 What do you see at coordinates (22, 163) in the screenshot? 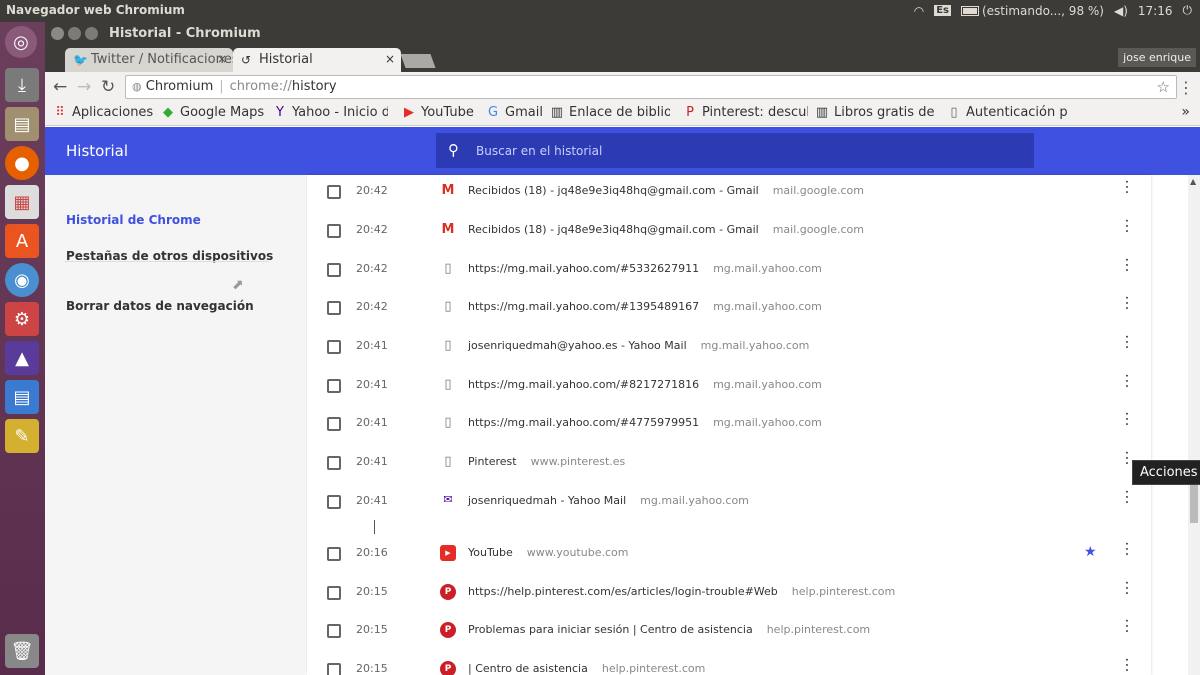
I see `firefox-icon: ●` at bounding box center [22, 163].